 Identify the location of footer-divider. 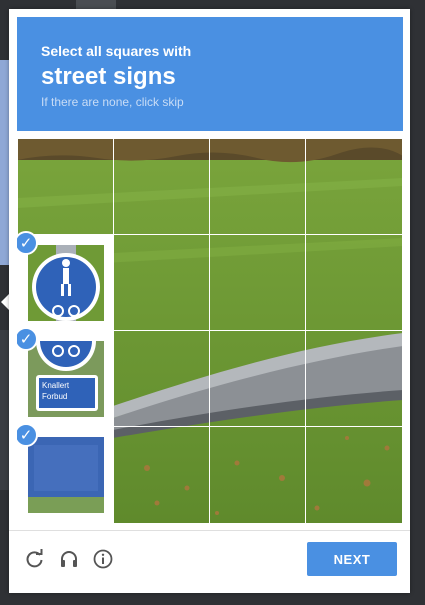
(209, 530).